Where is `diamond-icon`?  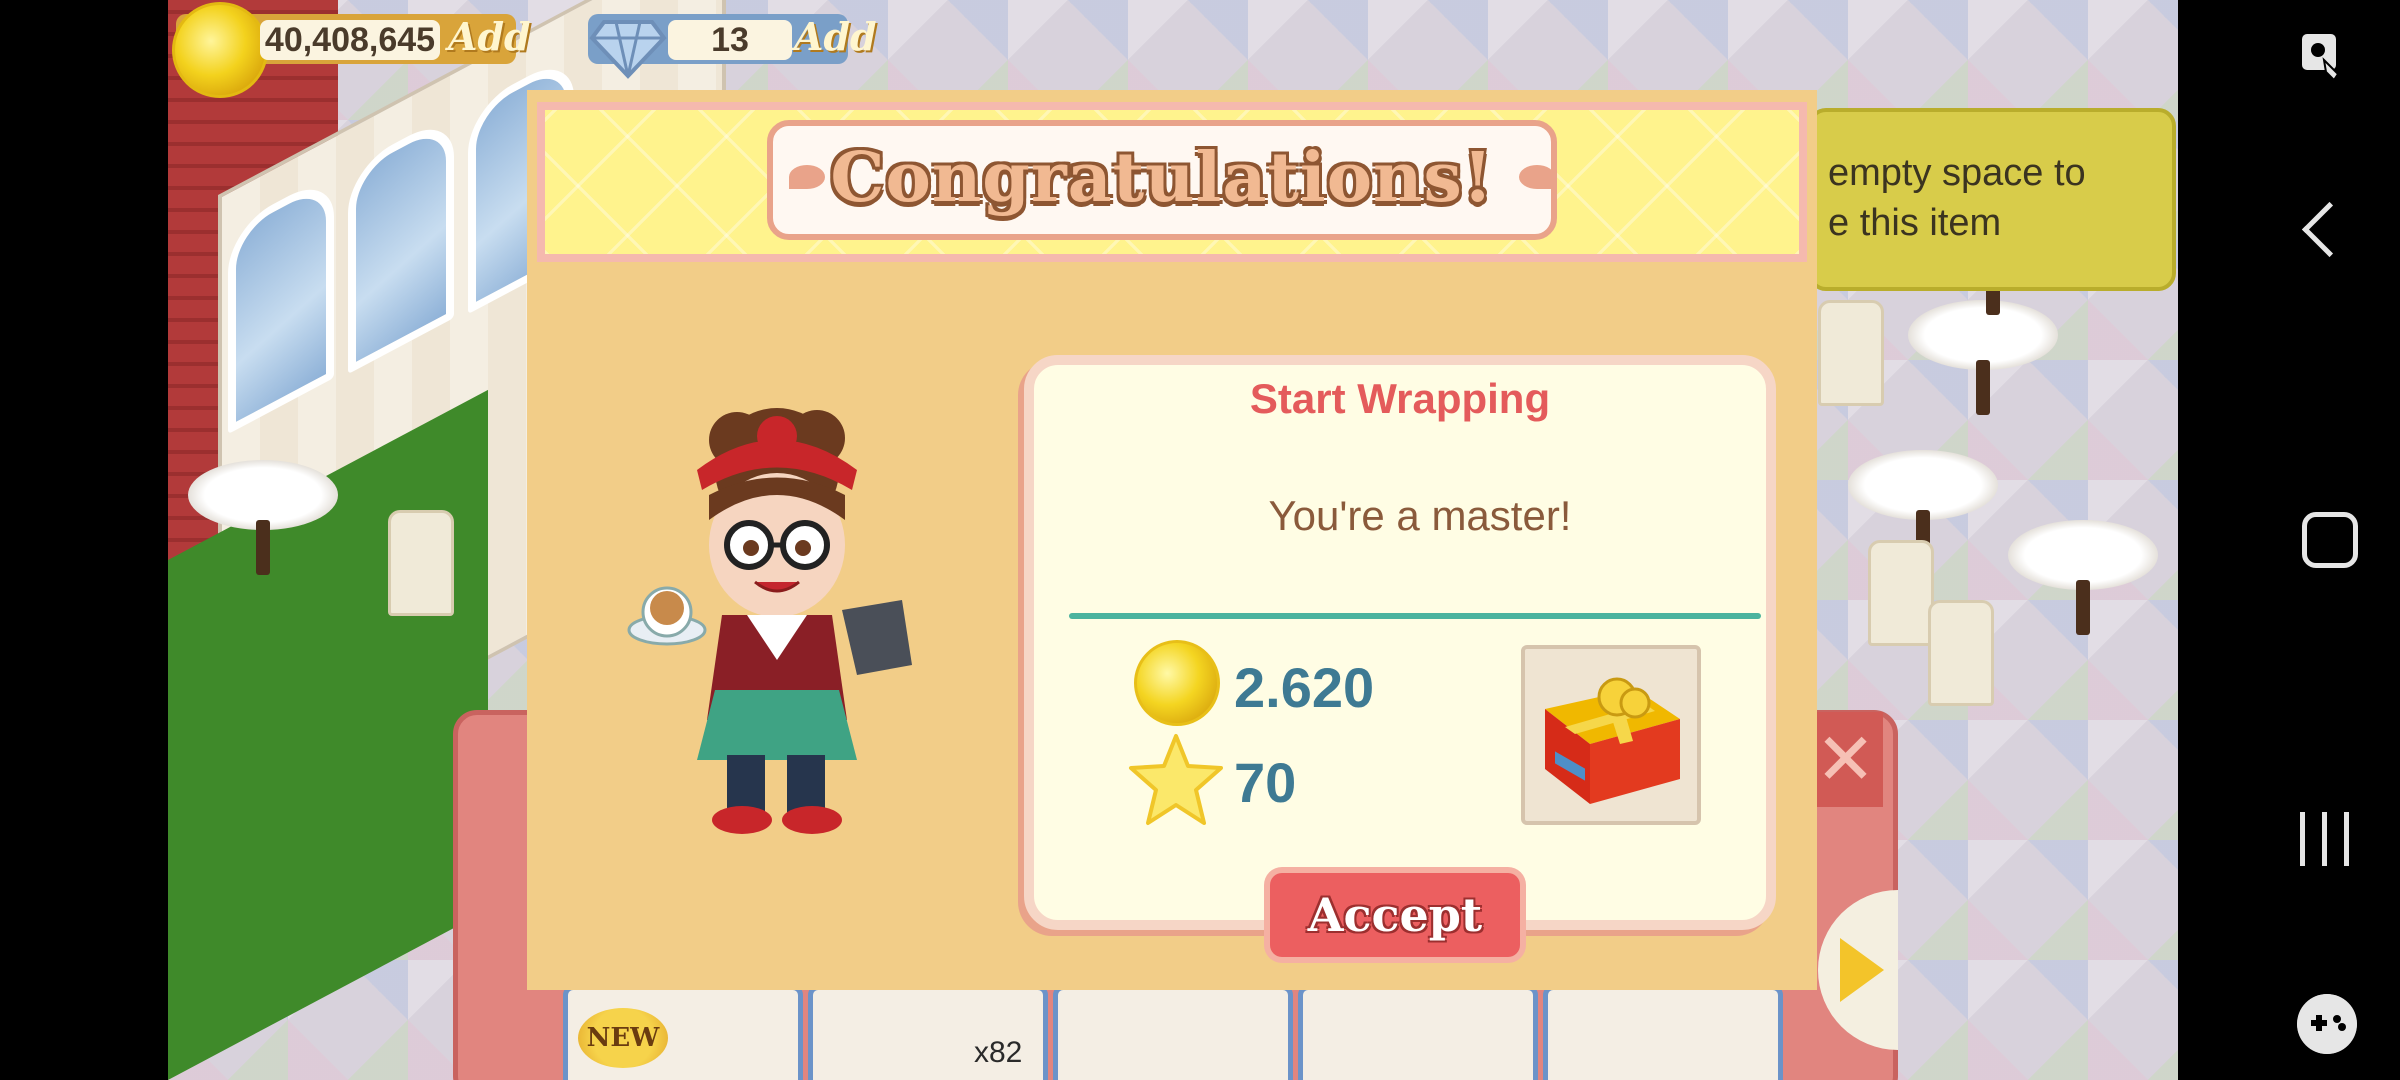 diamond-icon is located at coordinates (628, 49).